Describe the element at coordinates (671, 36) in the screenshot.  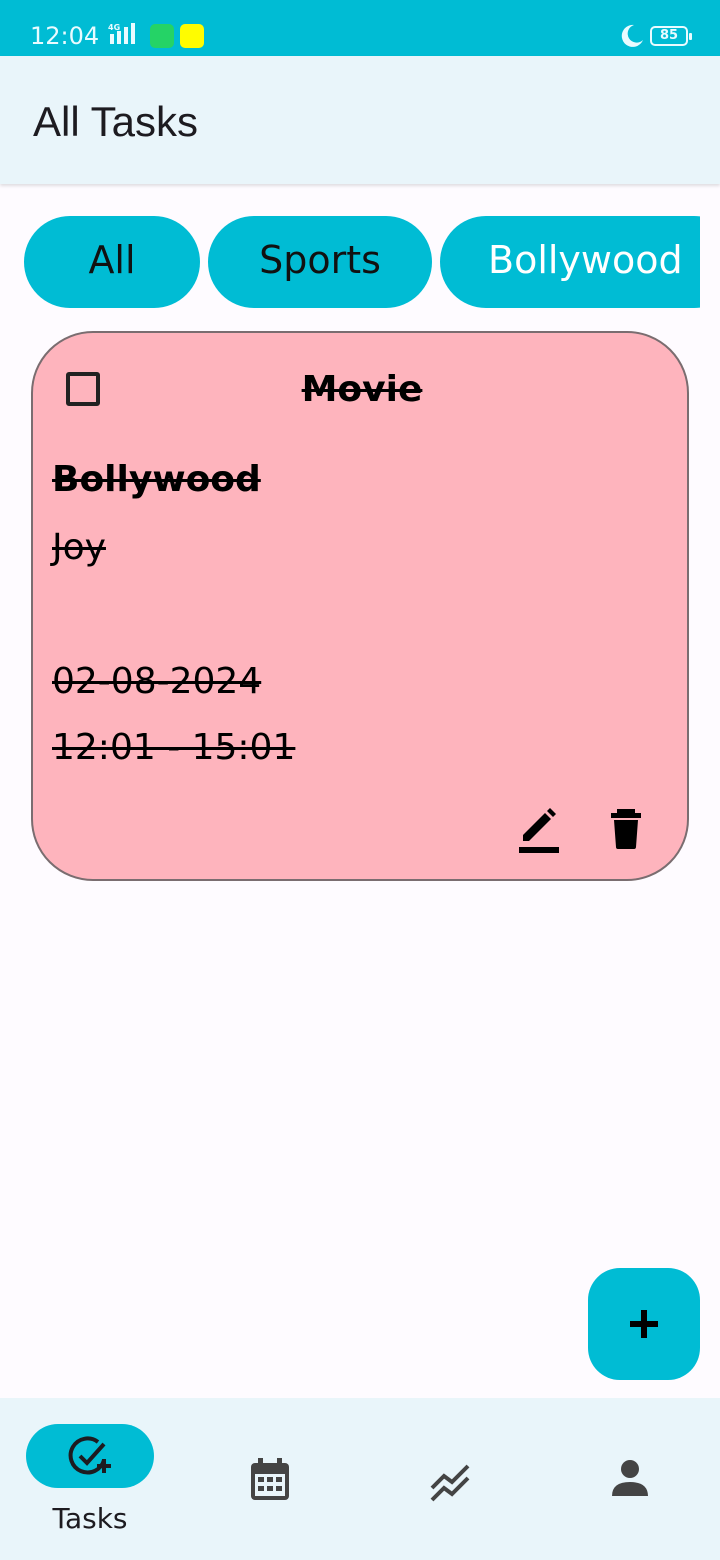
I see `battery-level: 85` at that location.